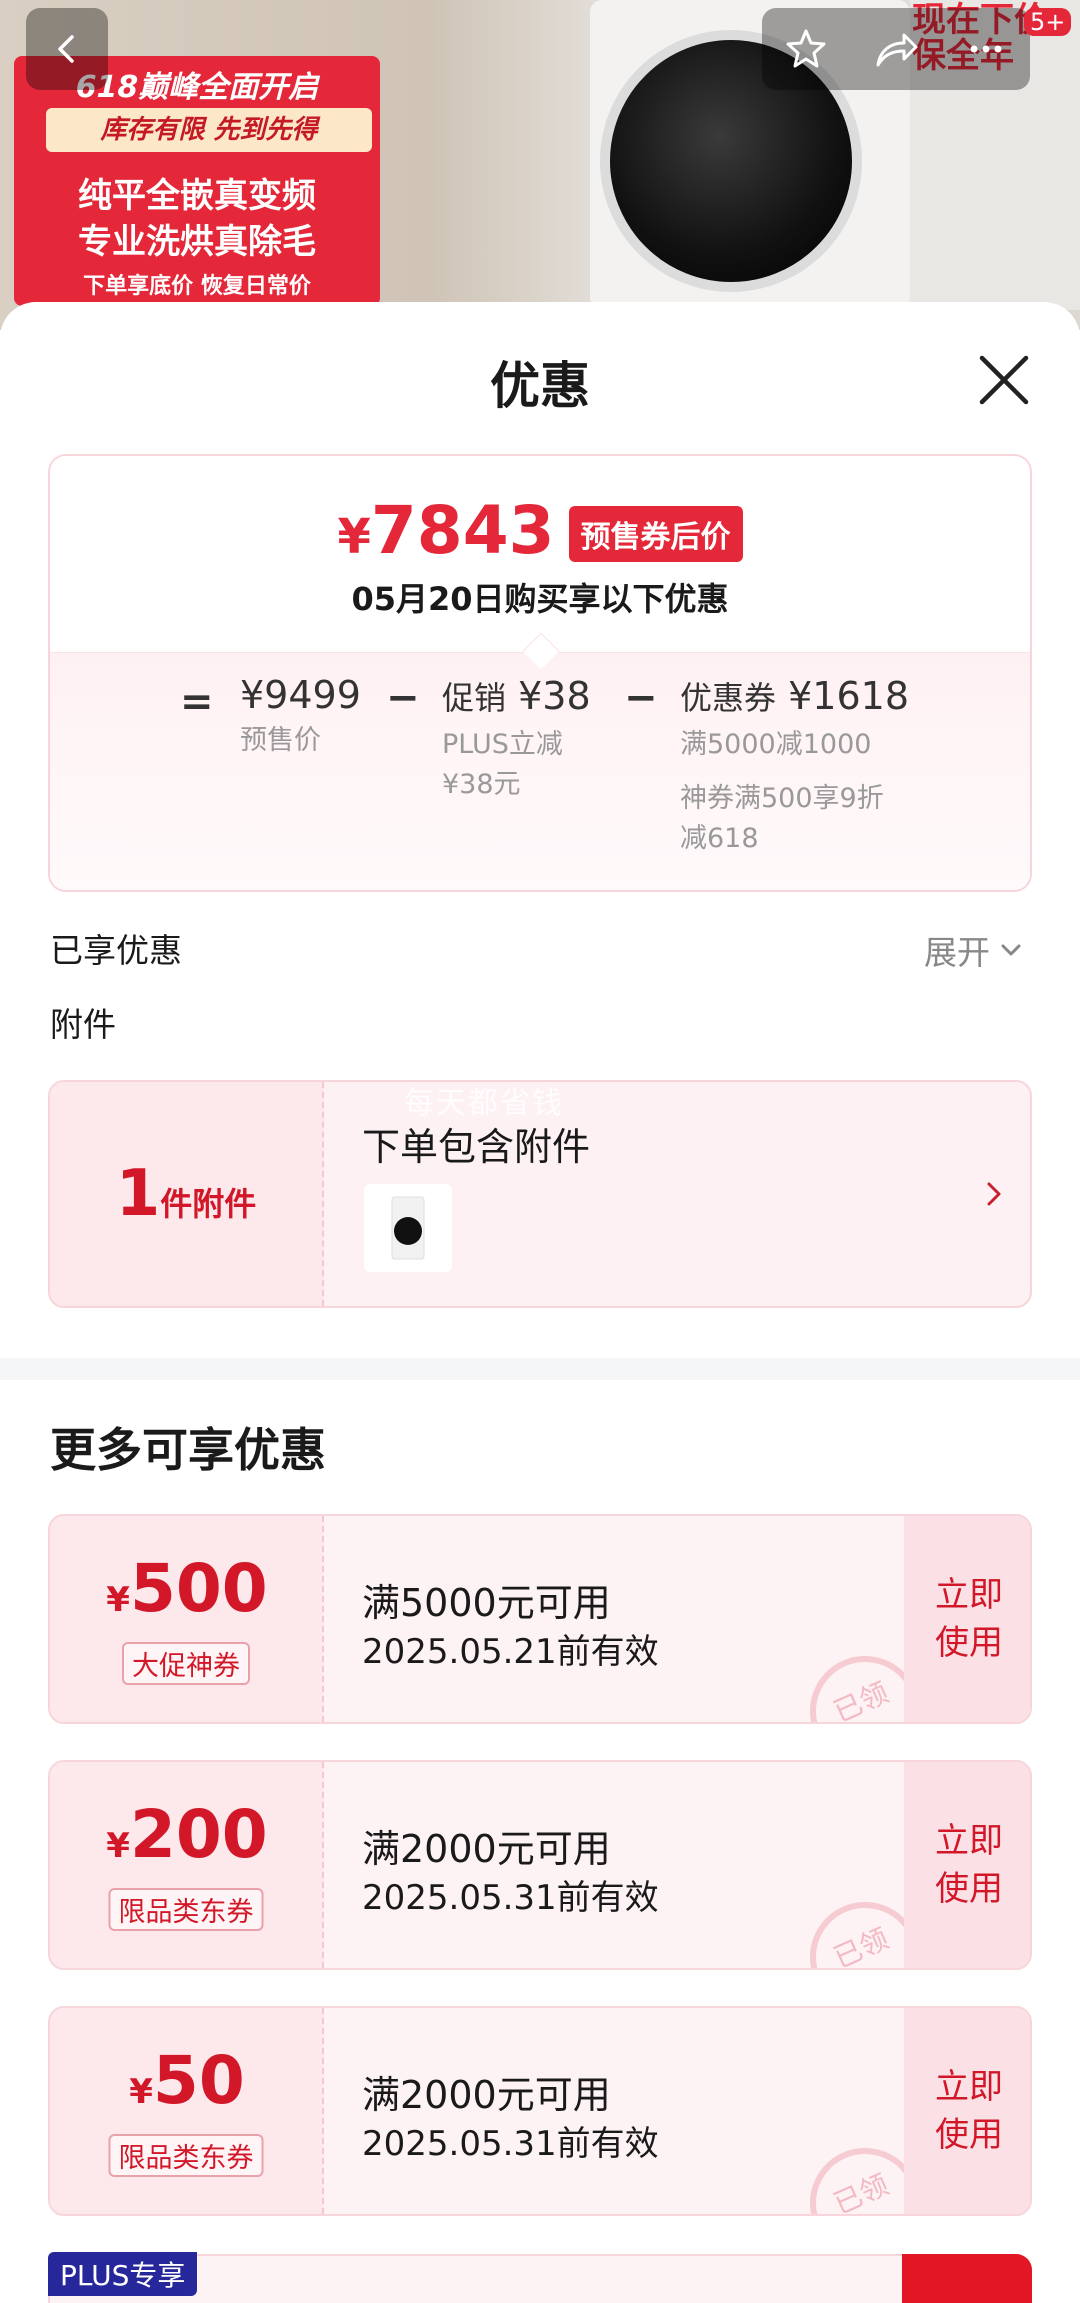 This screenshot has height=2303, width=1080. Describe the element at coordinates (1048, 22) in the screenshot. I see `notification-count-badge: 5+` at that location.